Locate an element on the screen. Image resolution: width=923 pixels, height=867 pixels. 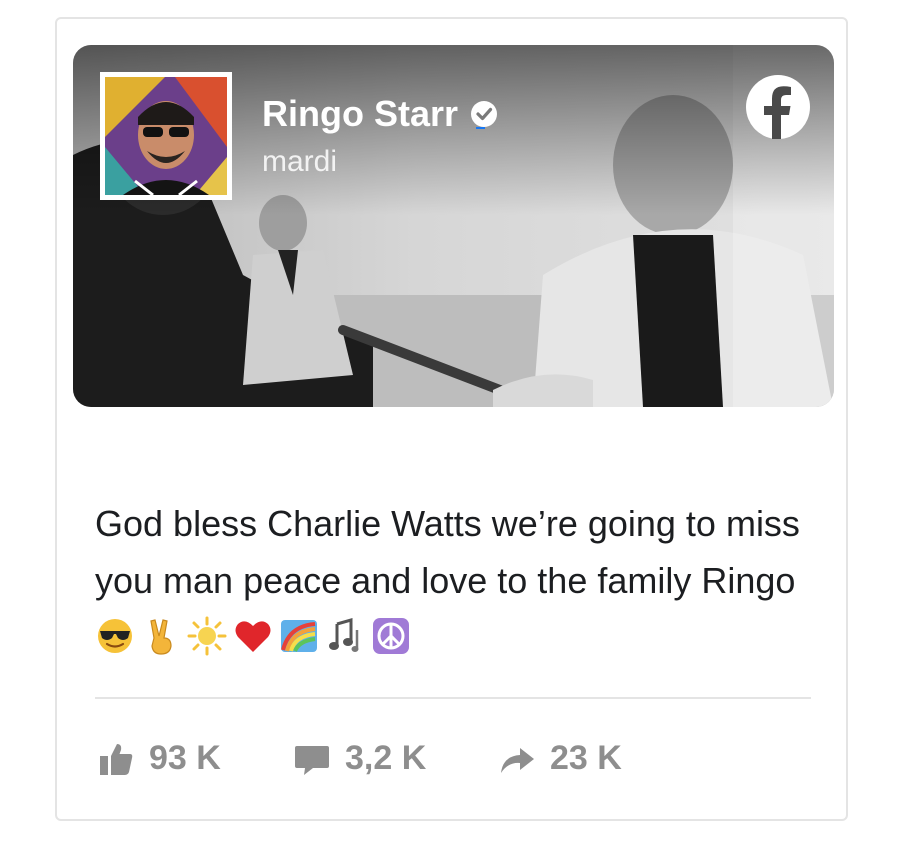
share-count: 23 K is located at coordinates (586, 758).